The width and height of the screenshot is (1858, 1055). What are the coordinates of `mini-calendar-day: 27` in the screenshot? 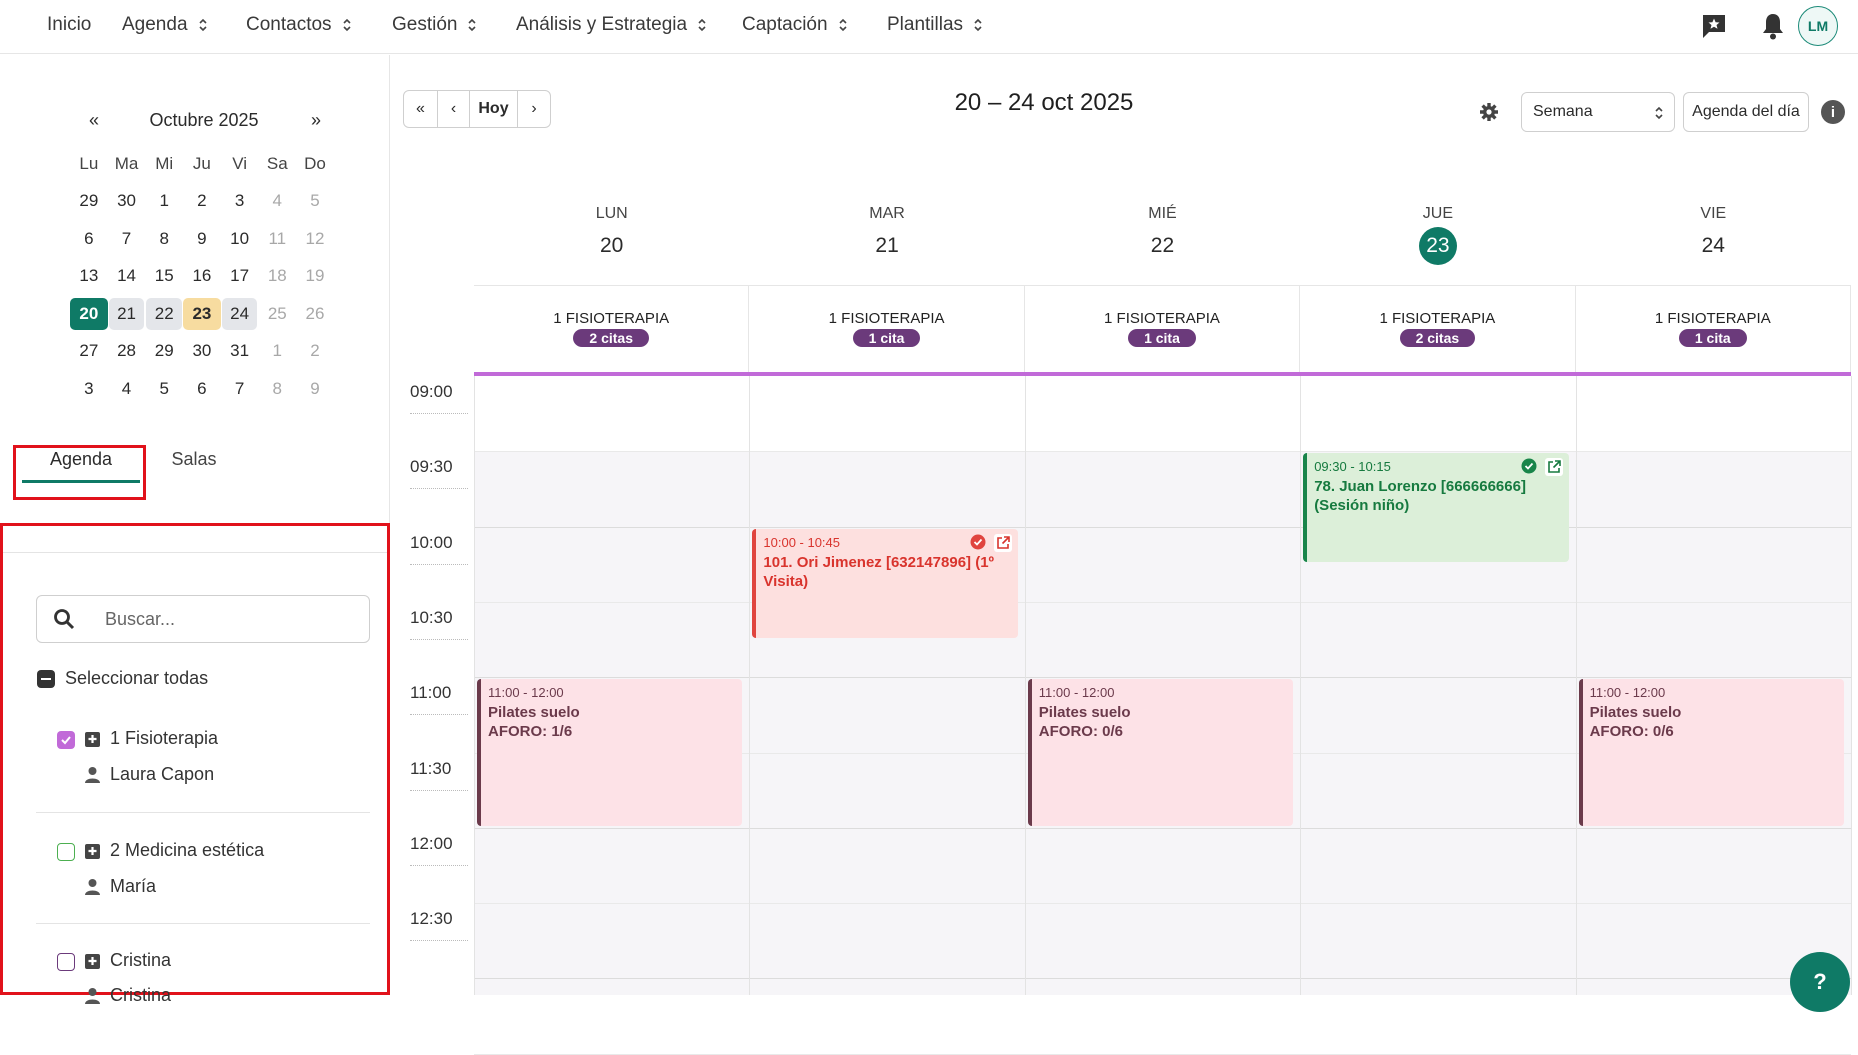 It's located at (89, 351).